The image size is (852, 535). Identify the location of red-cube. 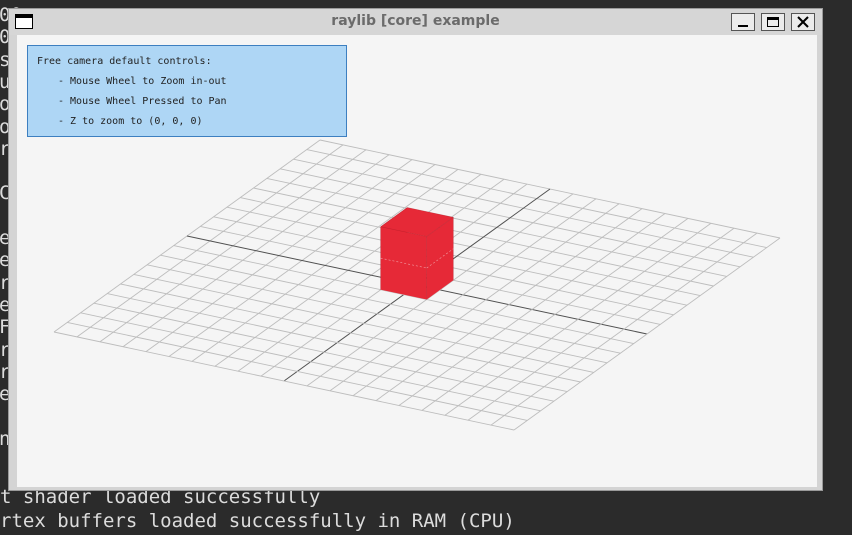
(417, 253).